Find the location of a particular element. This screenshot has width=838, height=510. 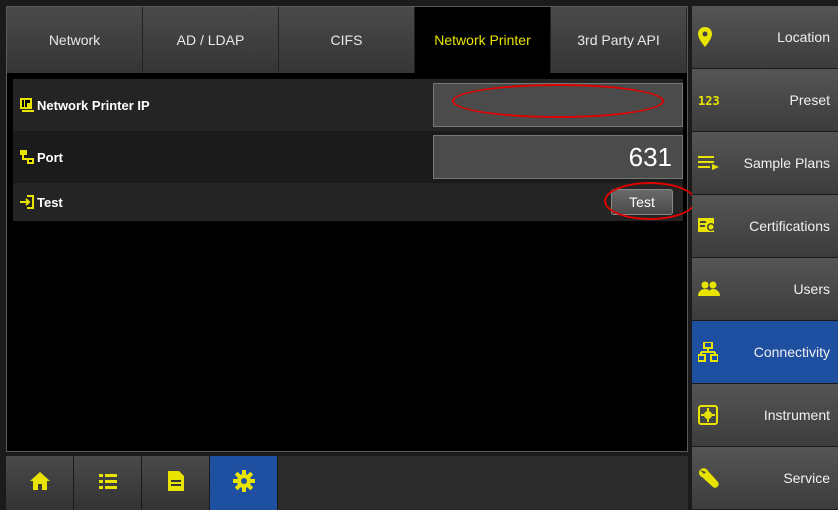

tab-network-printer: Network Printer is located at coordinates (483, 40).